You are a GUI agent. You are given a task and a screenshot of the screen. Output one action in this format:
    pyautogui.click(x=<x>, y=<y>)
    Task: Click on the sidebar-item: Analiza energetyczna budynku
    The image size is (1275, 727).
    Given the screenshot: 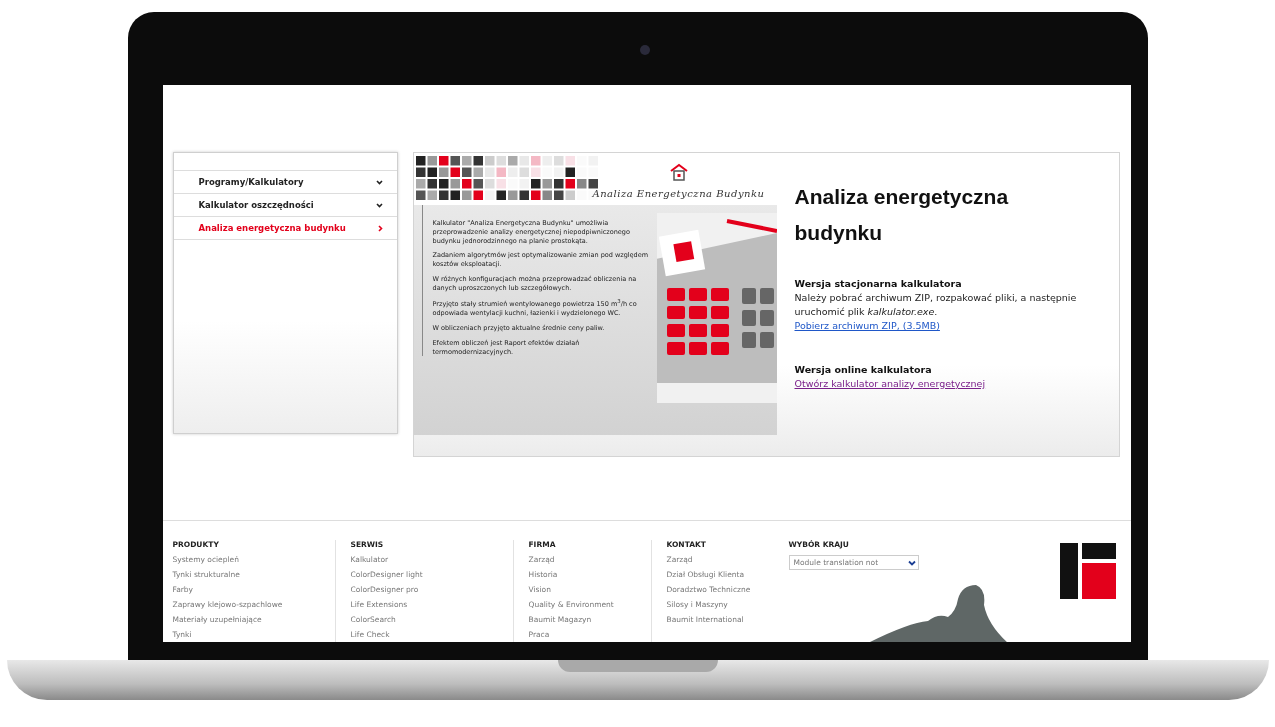 What is the action you would take?
    pyautogui.click(x=285, y=228)
    